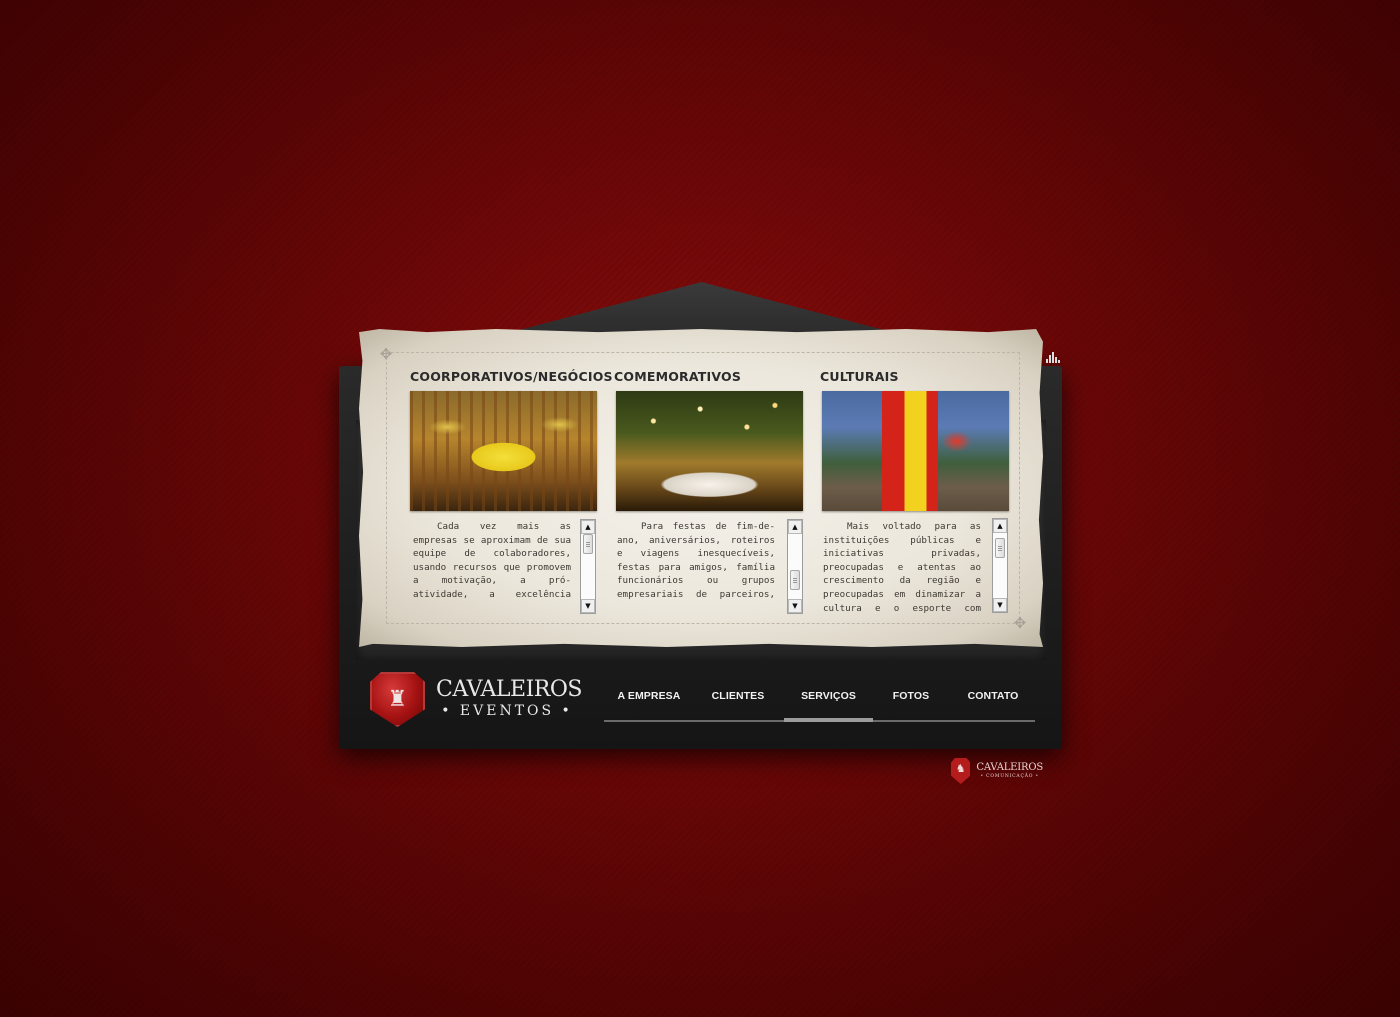 The width and height of the screenshot is (1400, 1017). I want to click on section-title: COORPORATIVOS/NEGÓCIOS, so click(511, 376).